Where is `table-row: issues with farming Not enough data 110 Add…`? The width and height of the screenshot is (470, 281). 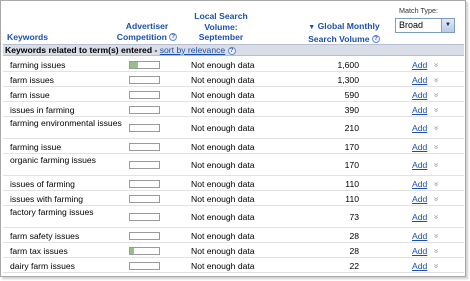 table-row: issues with farming Not enough data 110 Add… is located at coordinates (233, 198).